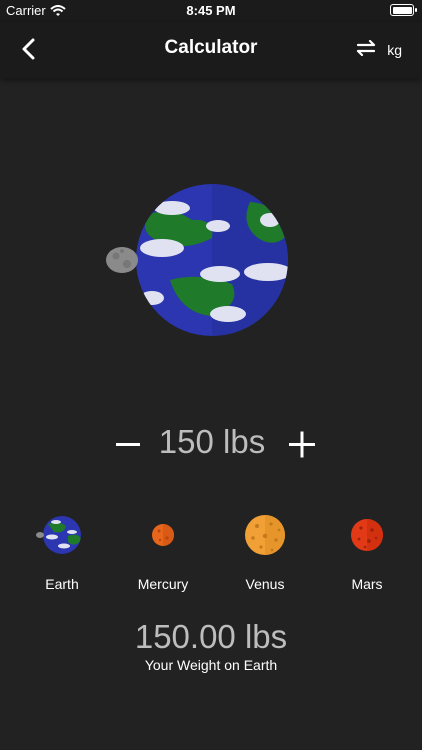 This screenshot has height=750, width=422. Describe the element at coordinates (367, 584) in the screenshot. I see `planet-name: Mars` at that location.